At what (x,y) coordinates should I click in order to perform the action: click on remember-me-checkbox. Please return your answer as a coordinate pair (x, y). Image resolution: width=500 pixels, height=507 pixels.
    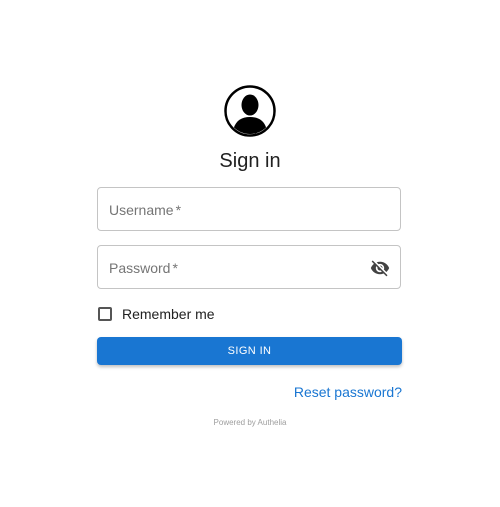
    Looking at the image, I should click on (105, 314).